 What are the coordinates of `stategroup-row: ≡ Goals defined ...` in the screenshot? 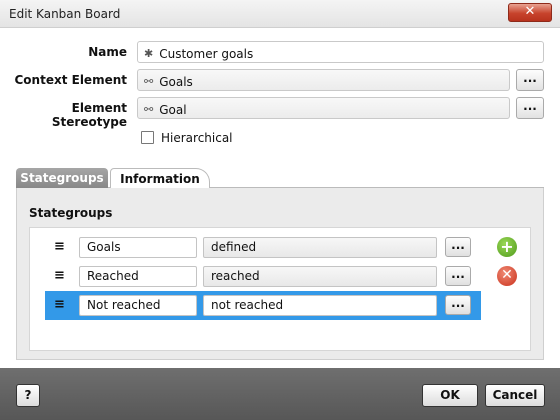 It's located at (263, 247).